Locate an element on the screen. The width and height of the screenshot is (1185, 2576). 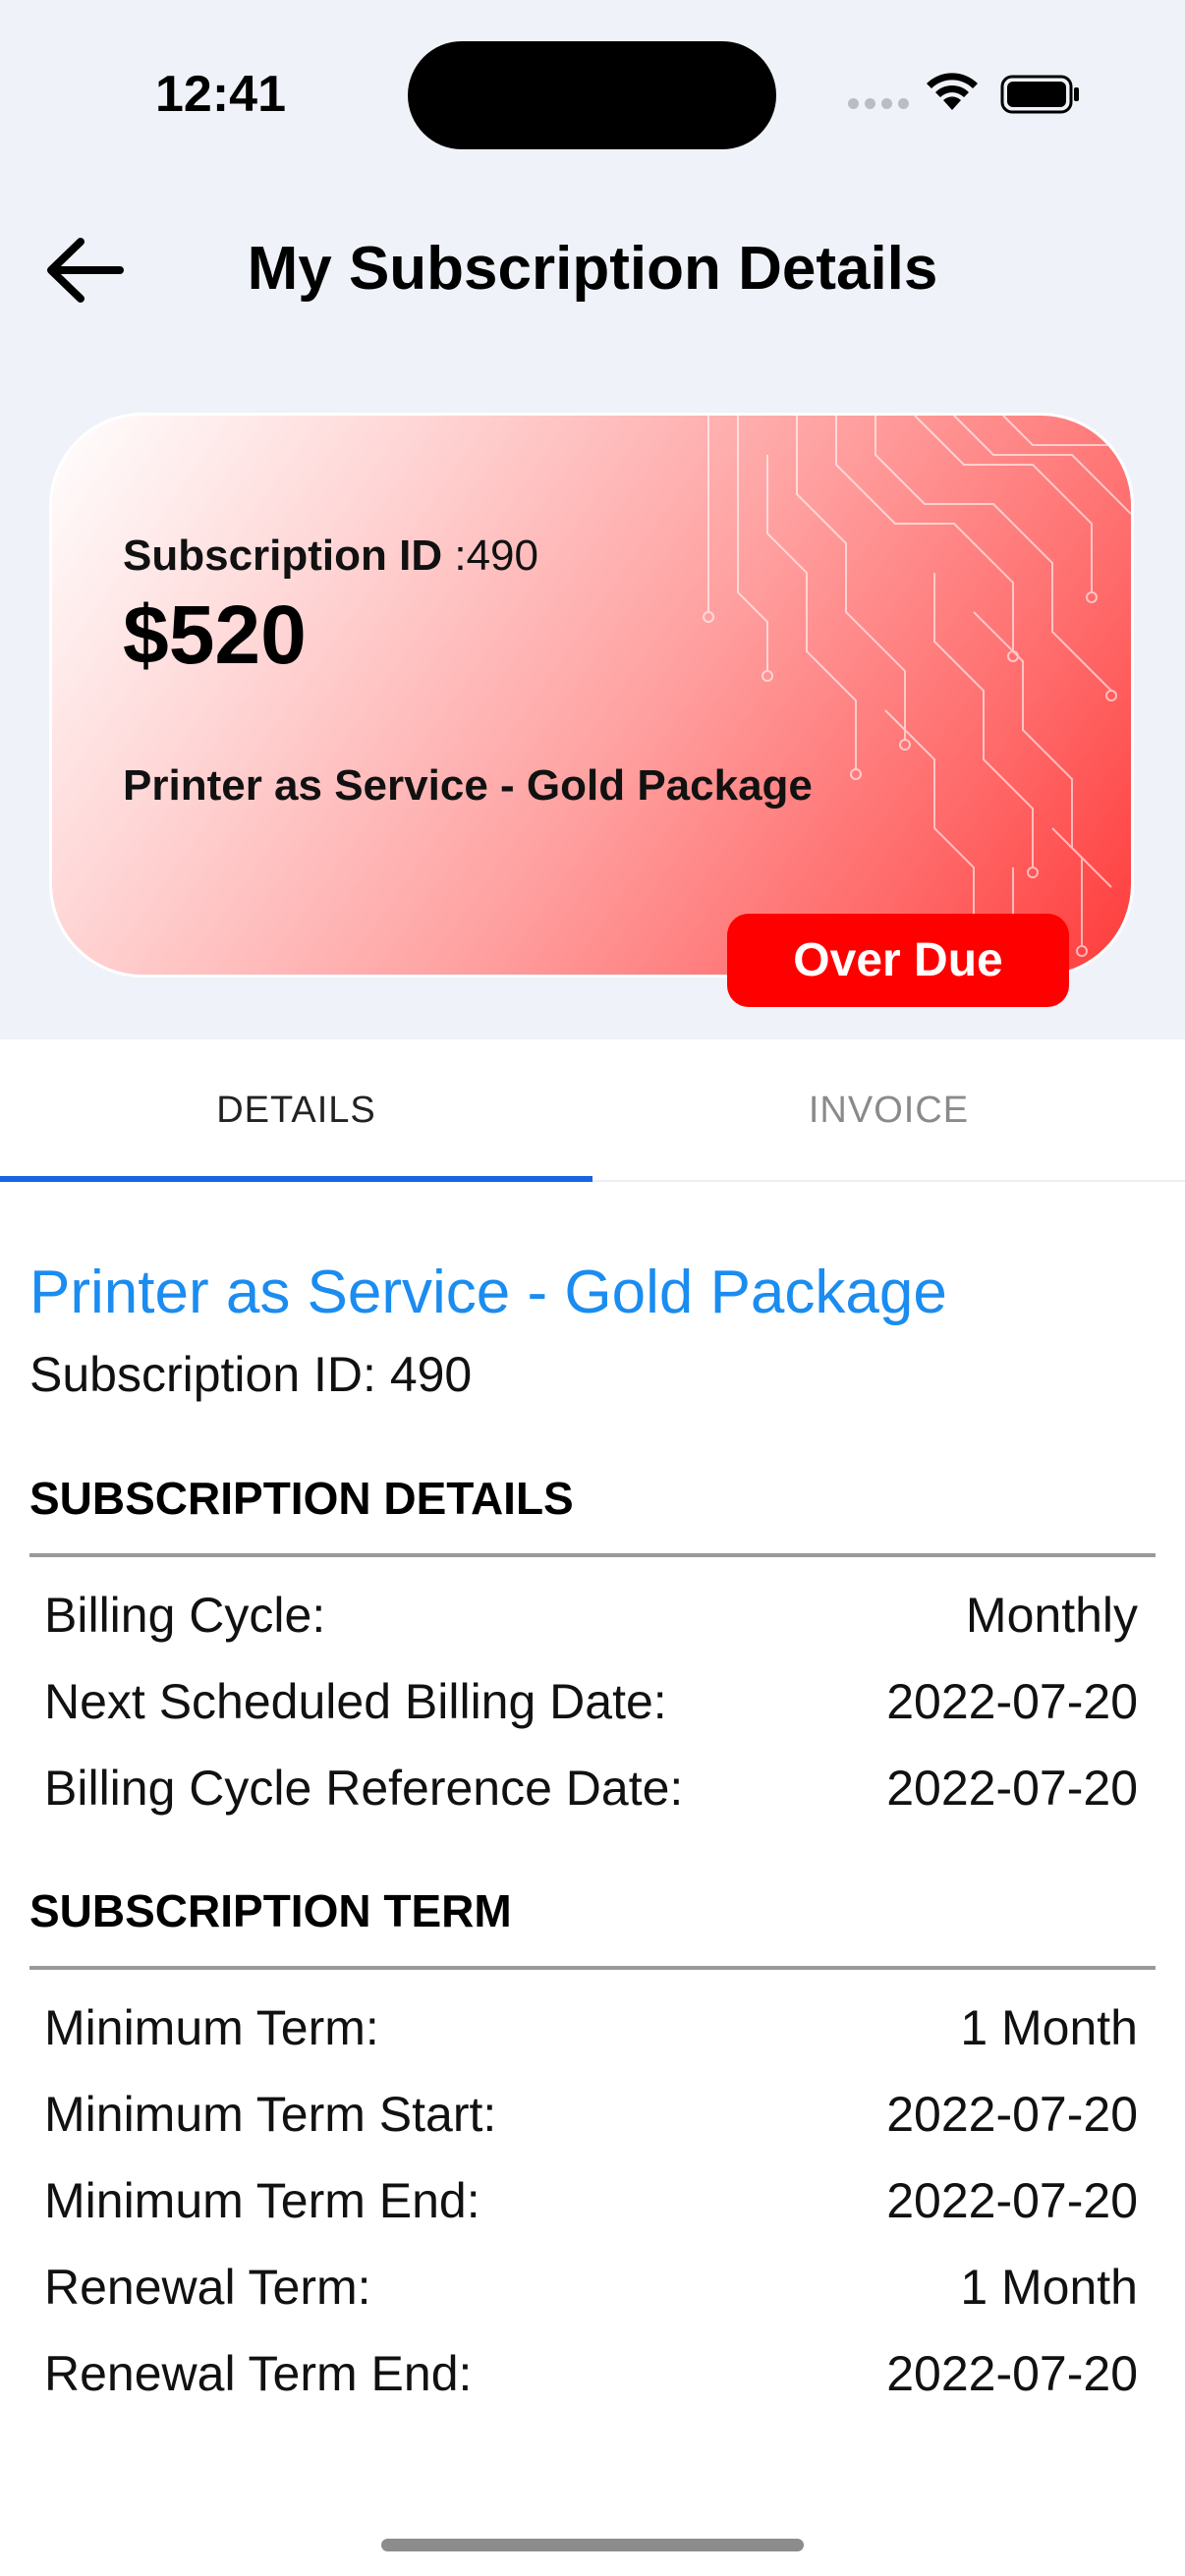
dynamic-island is located at coordinates (592, 95).